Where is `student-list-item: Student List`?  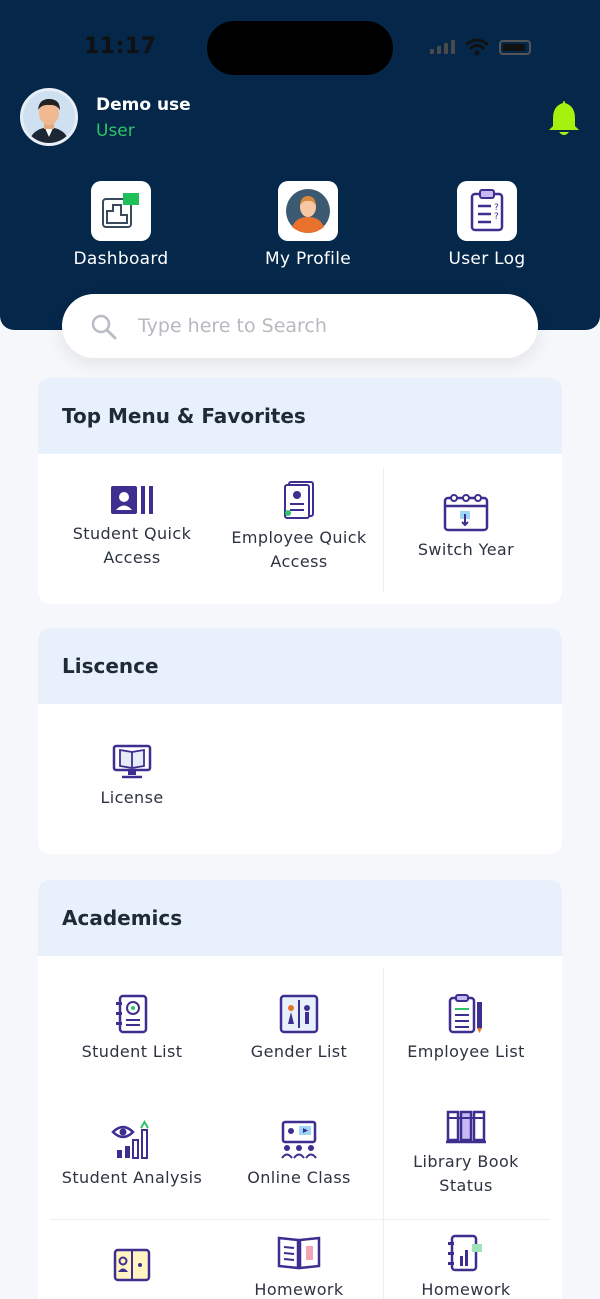 student-list-item: Student List is located at coordinates (132, 1029).